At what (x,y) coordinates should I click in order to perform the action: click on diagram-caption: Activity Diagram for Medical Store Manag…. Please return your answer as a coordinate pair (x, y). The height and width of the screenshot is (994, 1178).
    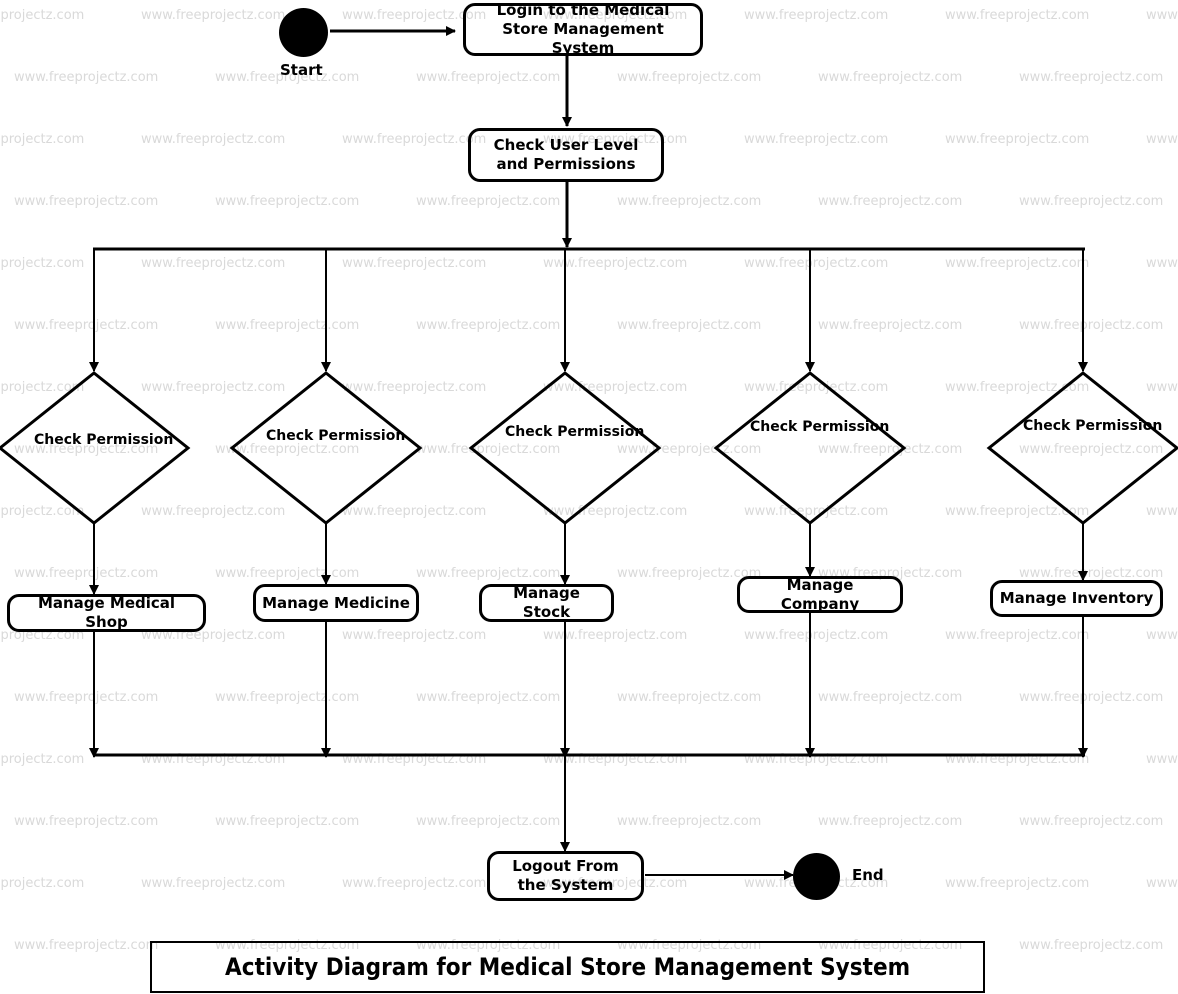
    Looking at the image, I should click on (567, 967).